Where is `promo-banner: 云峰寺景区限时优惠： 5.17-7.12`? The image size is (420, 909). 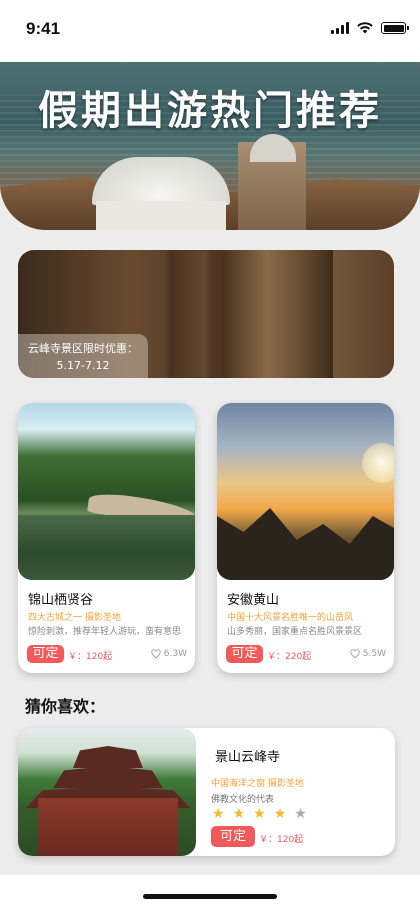 promo-banner: 云峰寺景区限时优惠： 5.17-7.12 is located at coordinates (206, 314).